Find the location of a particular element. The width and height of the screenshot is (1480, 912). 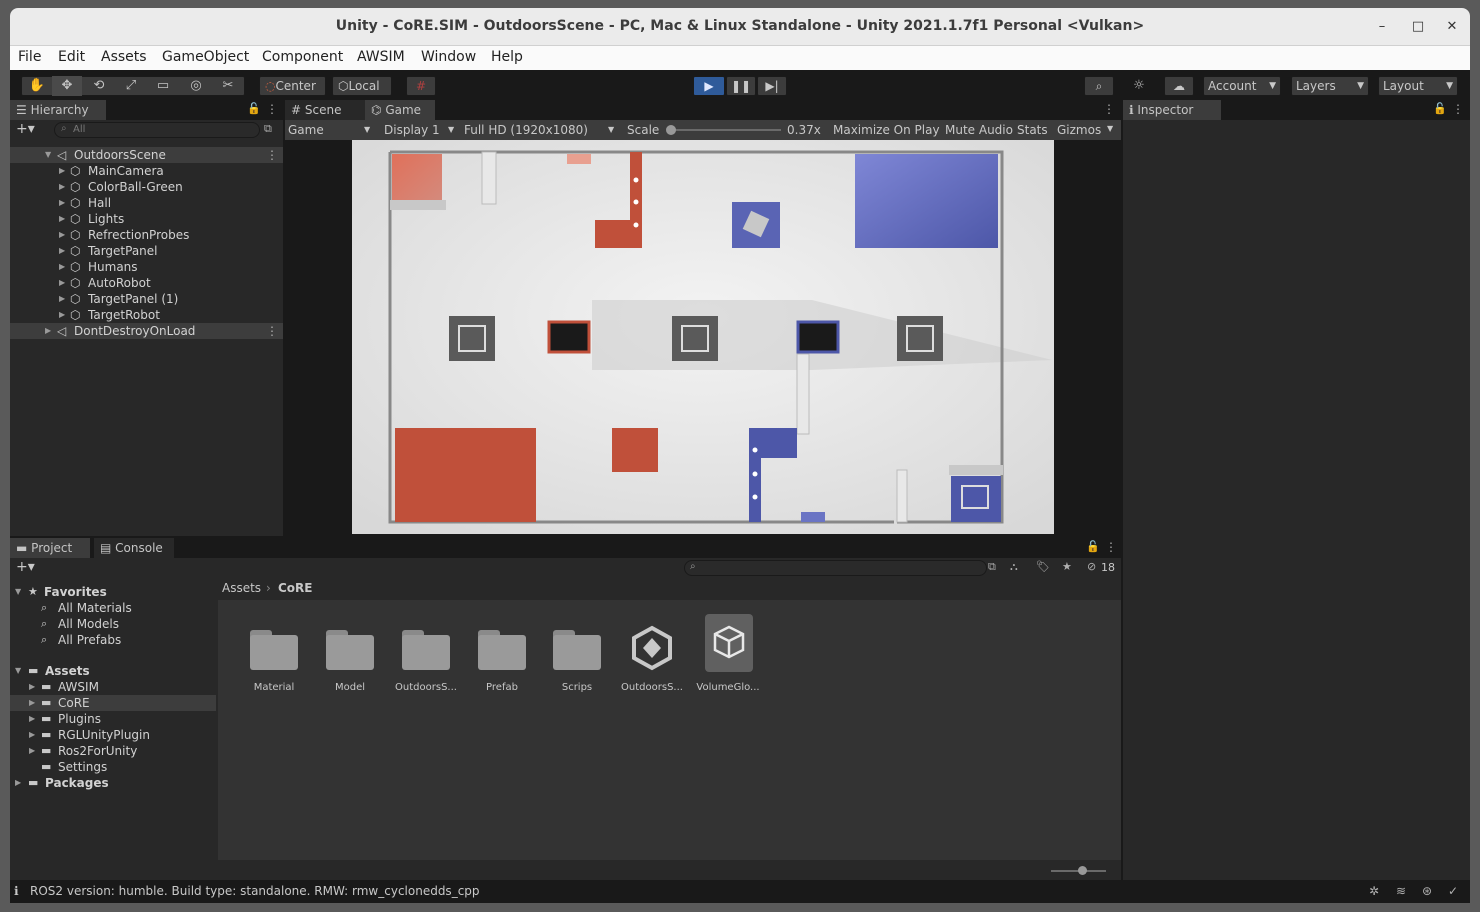

progress-check-icon: ✓ is located at coordinates (1453, 891).